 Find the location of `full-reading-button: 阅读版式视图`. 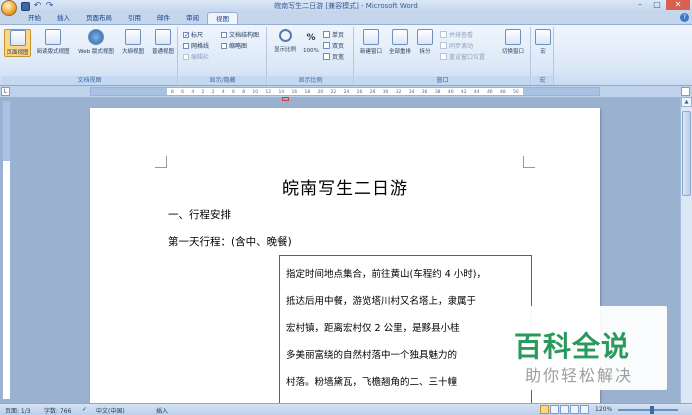

full-reading-button: 阅读版式视图 is located at coordinates (53, 42).